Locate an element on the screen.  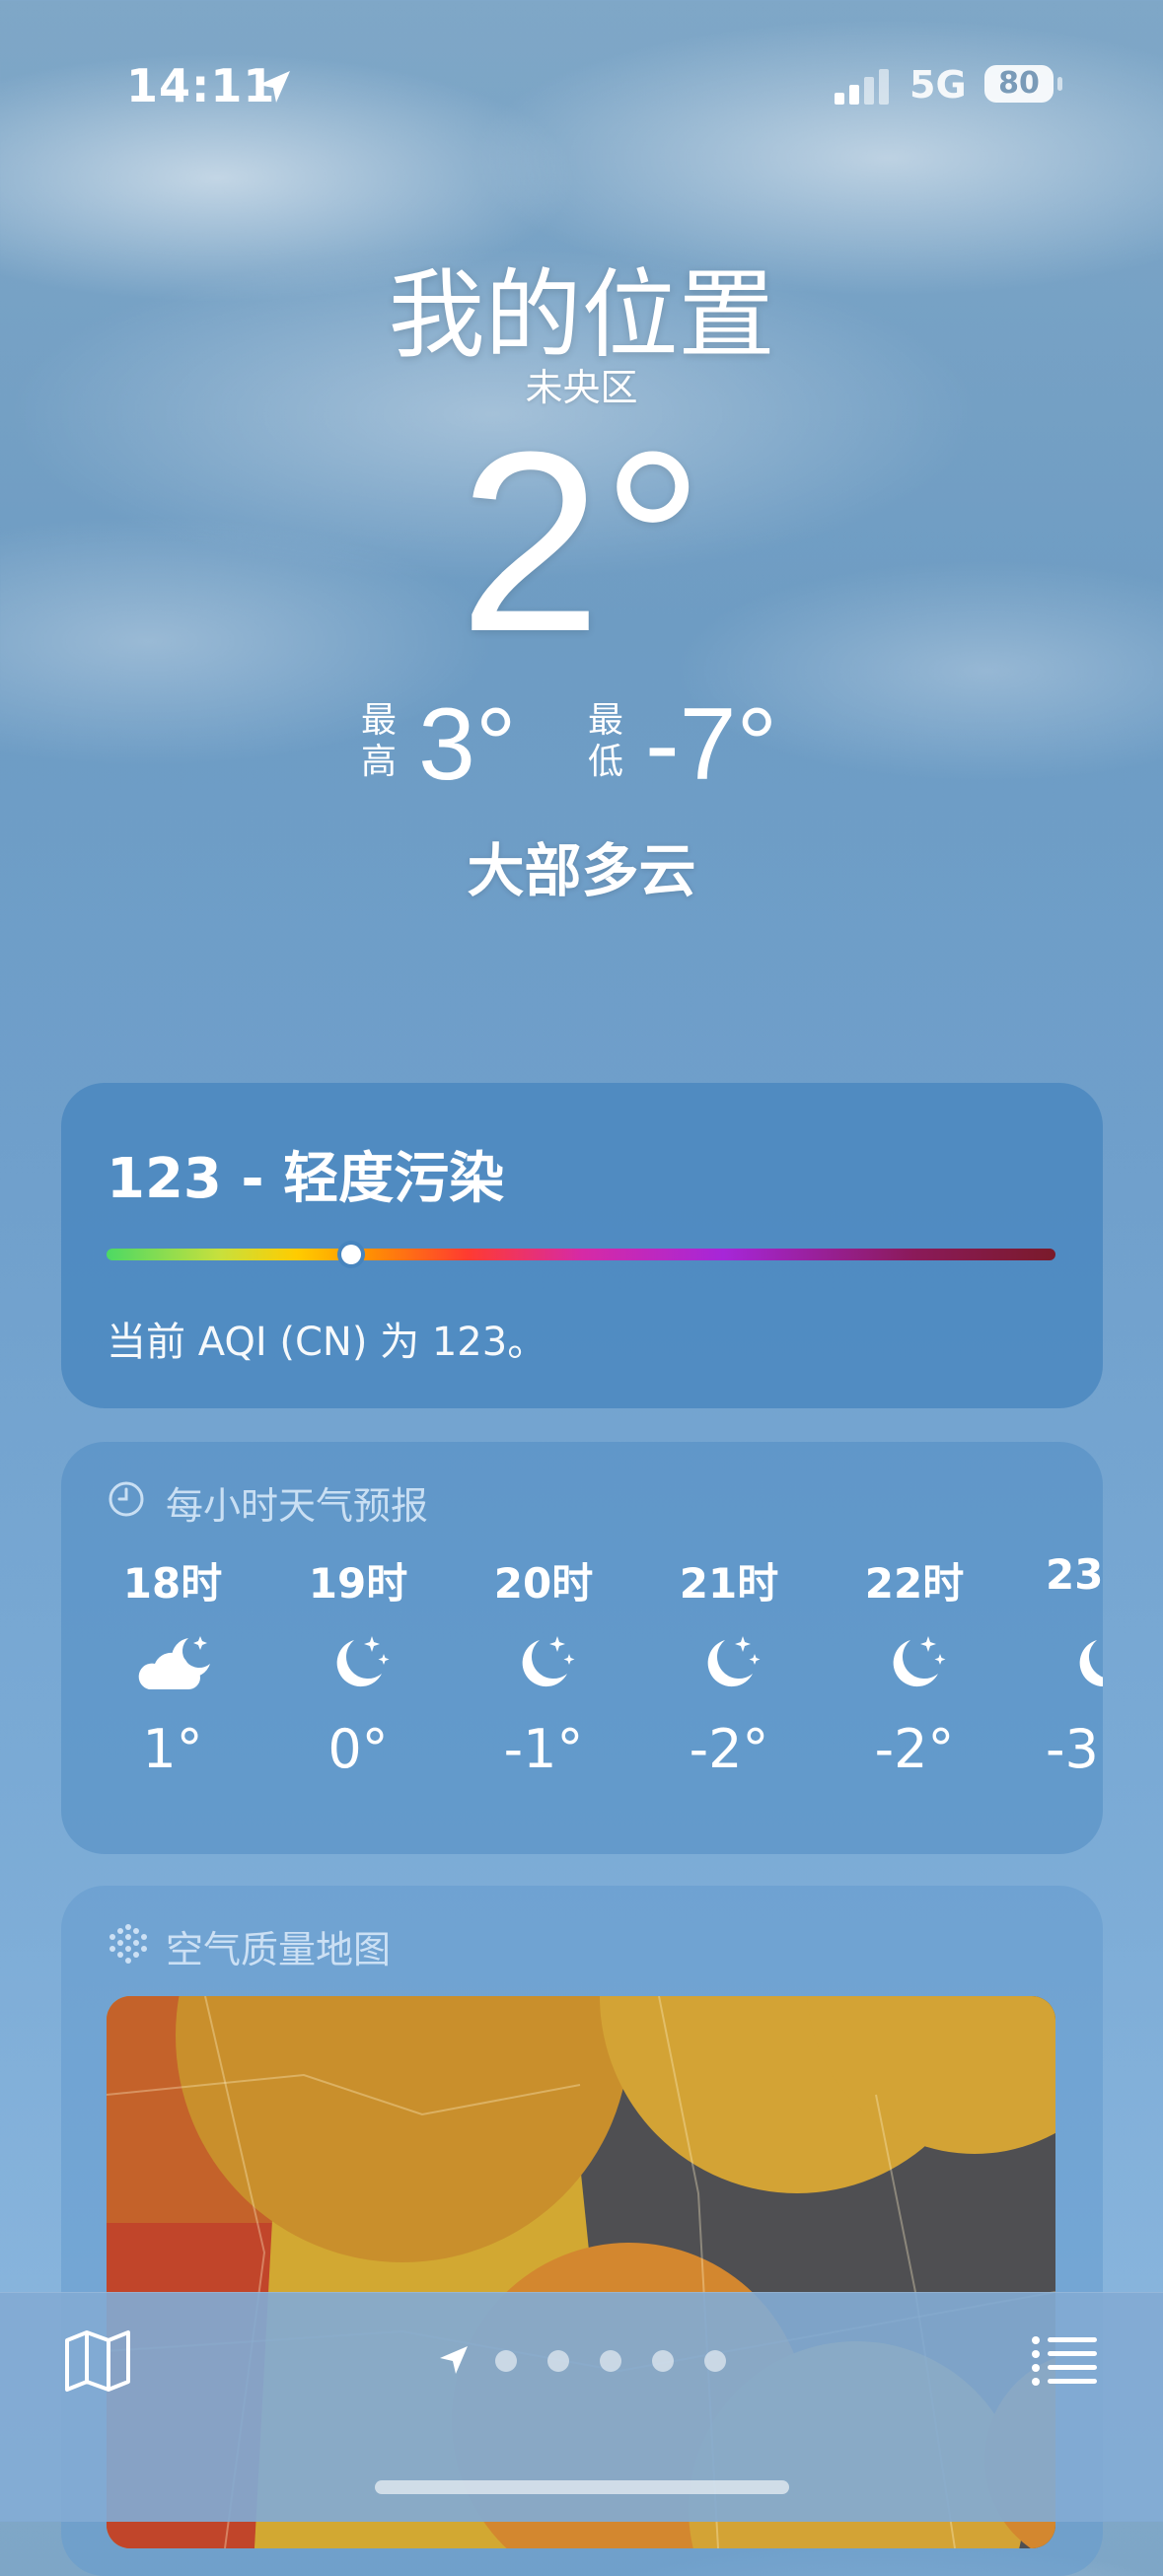
low-label: 最低 is located at coordinates (605, 741).